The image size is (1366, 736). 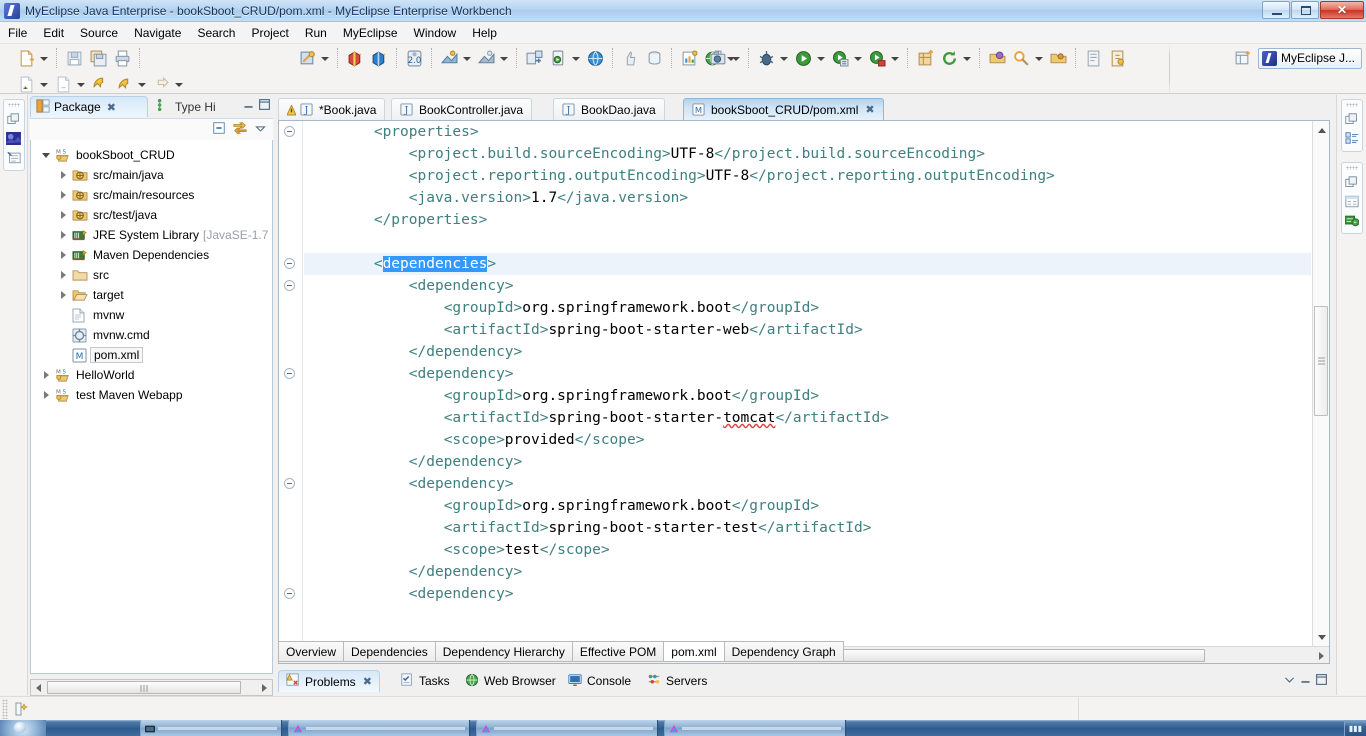 What do you see at coordinates (124, 84) in the screenshot?
I see `forward-icon` at bounding box center [124, 84].